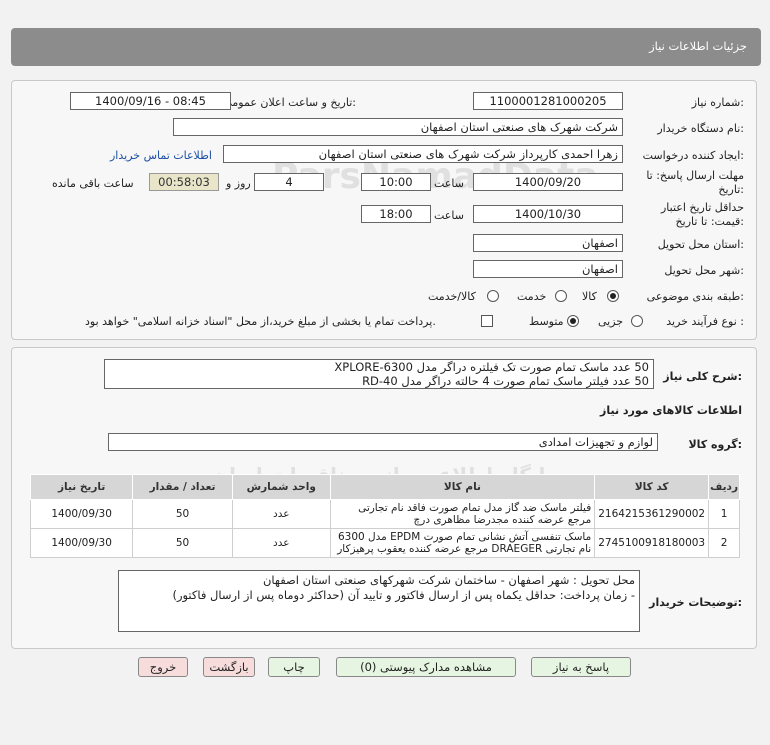 This screenshot has height=745, width=770. I want to click on col-header-date: تاریخ نیاز, so click(81, 487).